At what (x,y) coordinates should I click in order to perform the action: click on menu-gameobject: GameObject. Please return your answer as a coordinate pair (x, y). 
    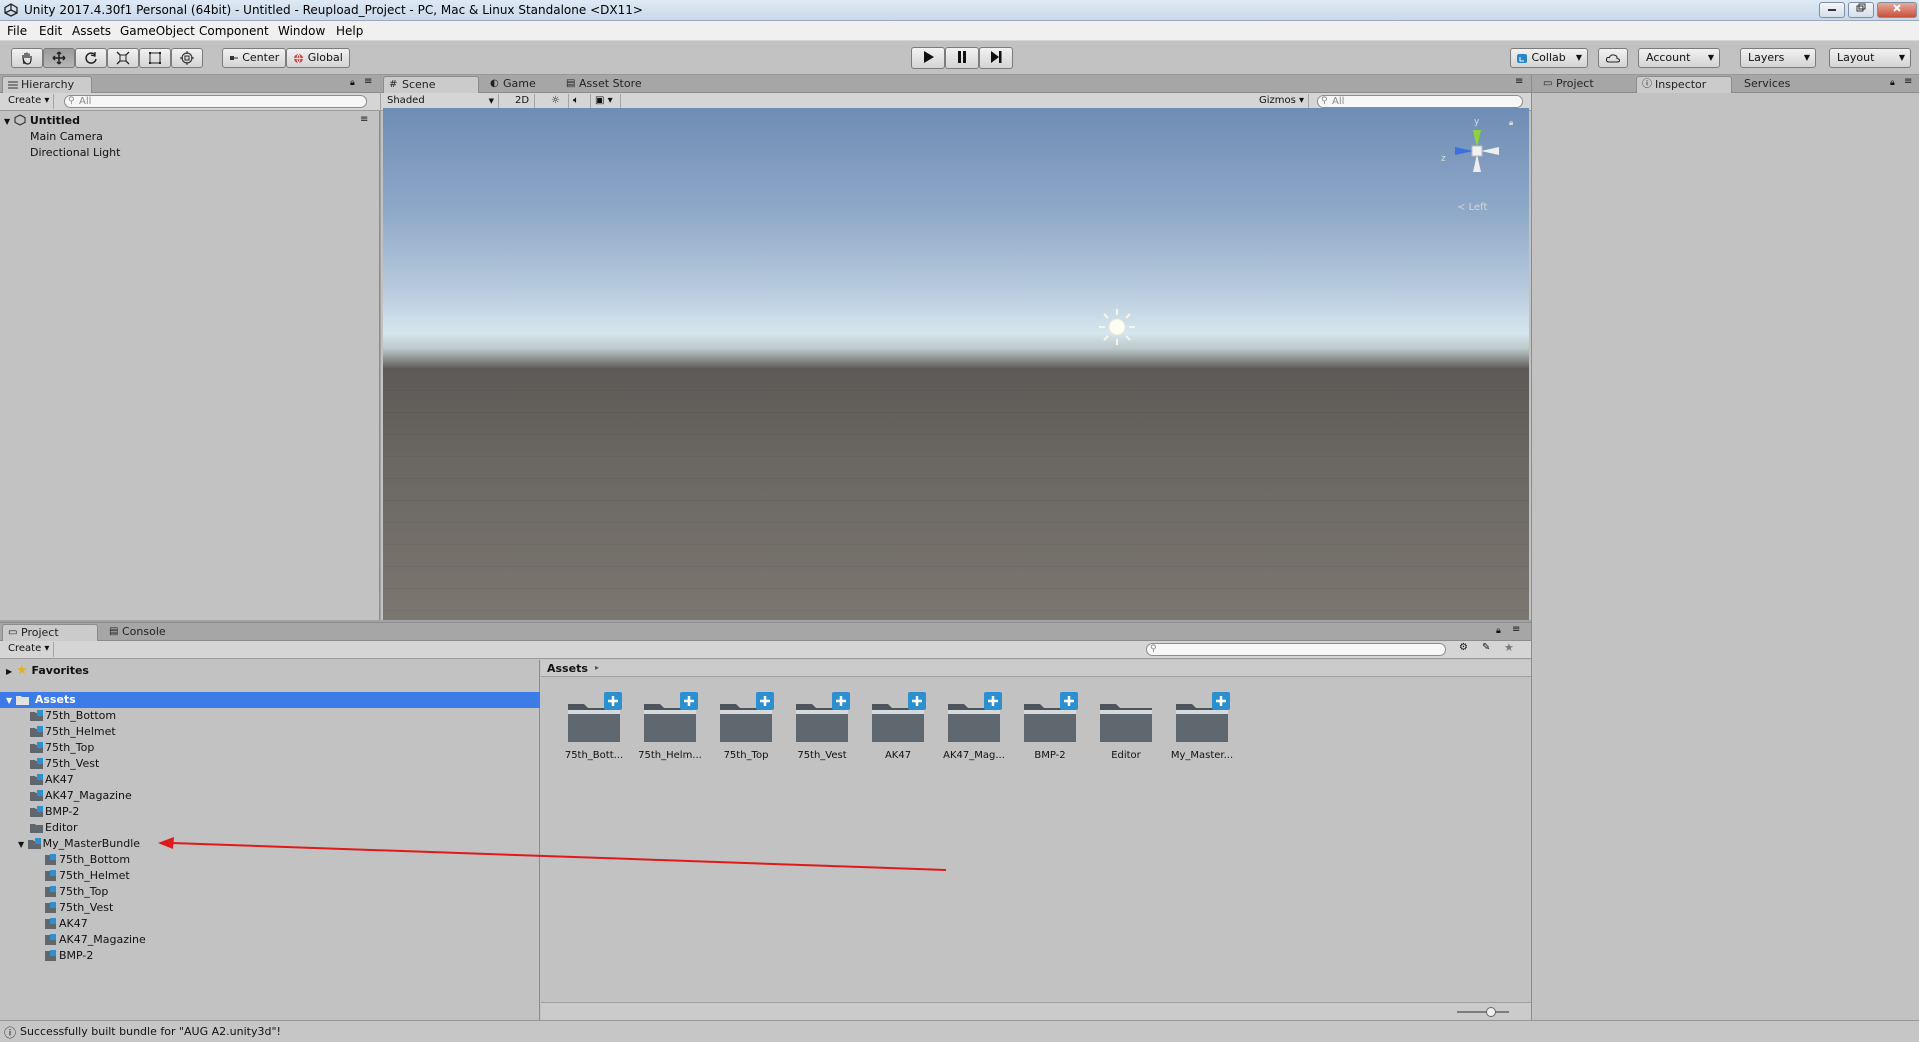
    Looking at the image, I should click on (157, 31).